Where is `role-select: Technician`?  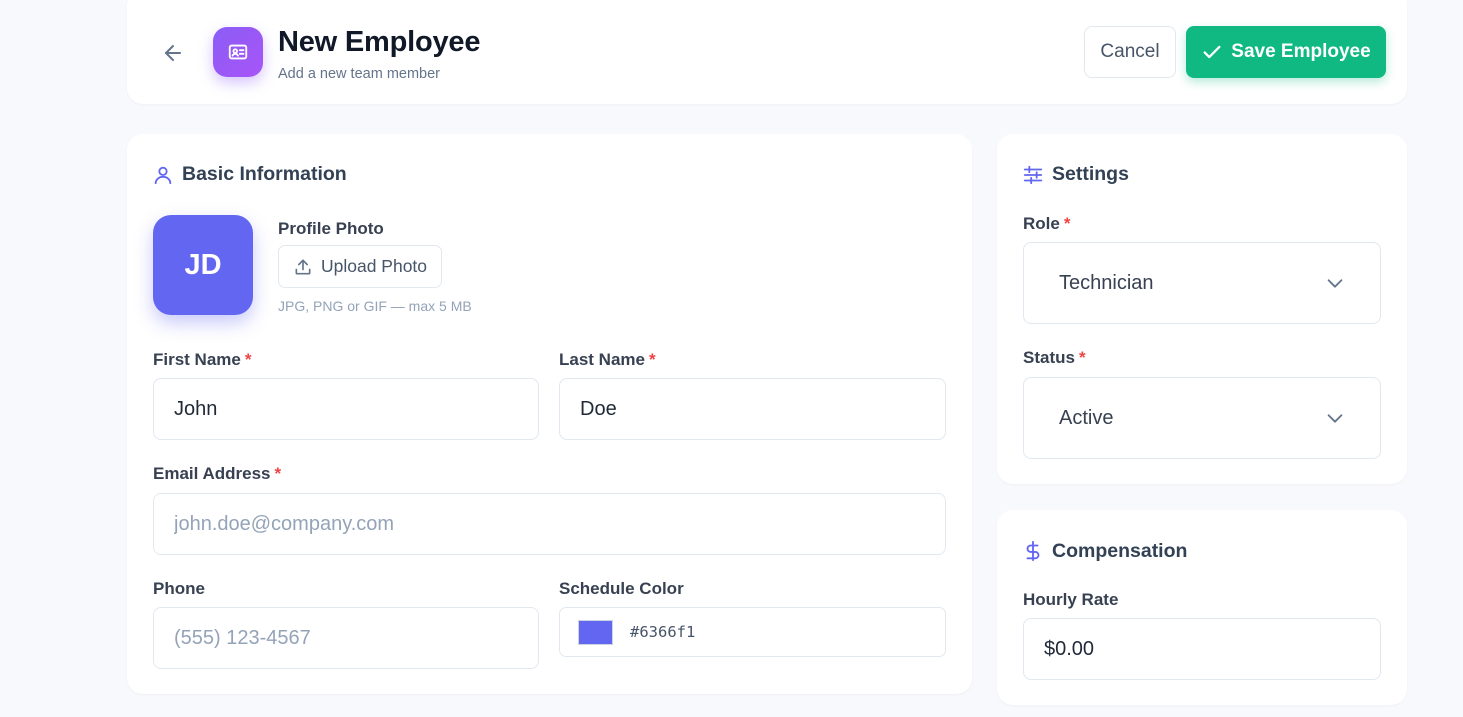
role-select: Technician is located at coordinates (1202, 283).